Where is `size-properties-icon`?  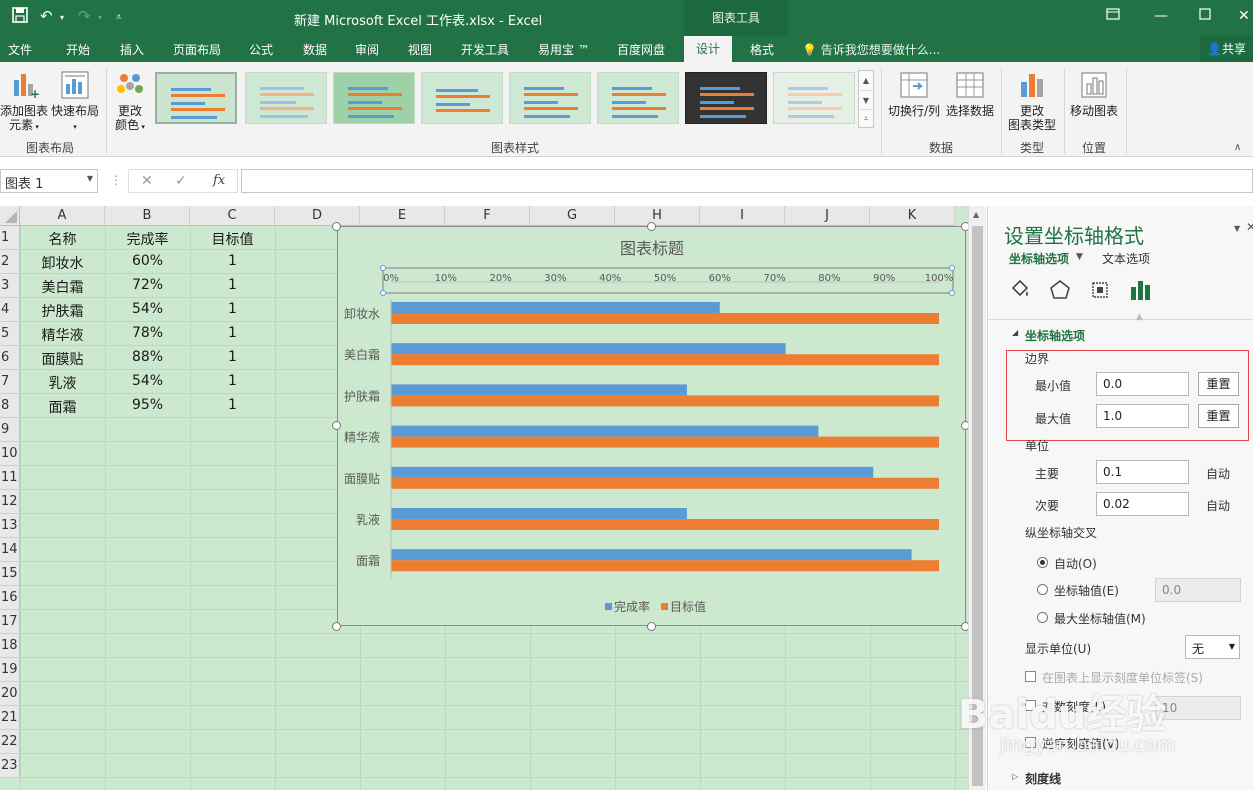 size-properties-icon is located at coordinates (1100, 290).